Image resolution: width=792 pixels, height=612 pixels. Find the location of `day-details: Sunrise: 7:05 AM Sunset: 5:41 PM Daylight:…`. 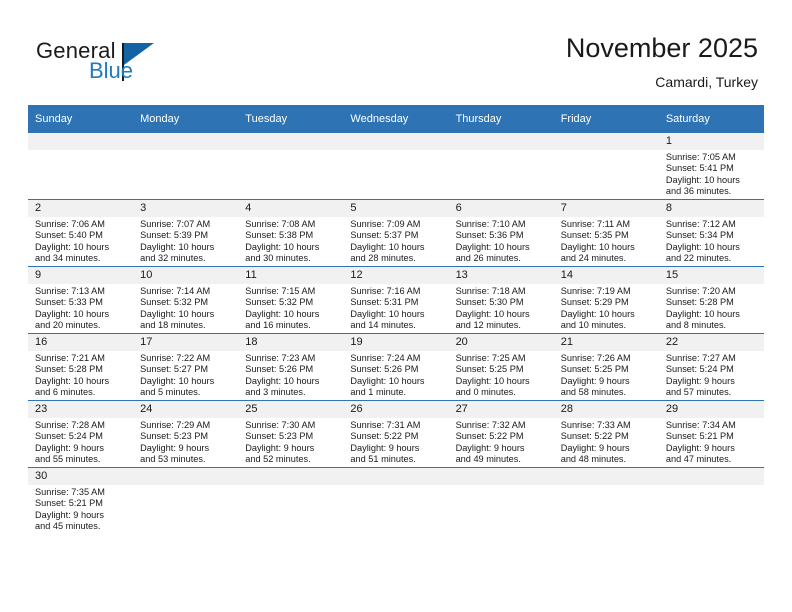

day-details: Sunrise: 7:05 AM Sunset: 5:41 PM Daylight:… is located at coordinates (711, 174).